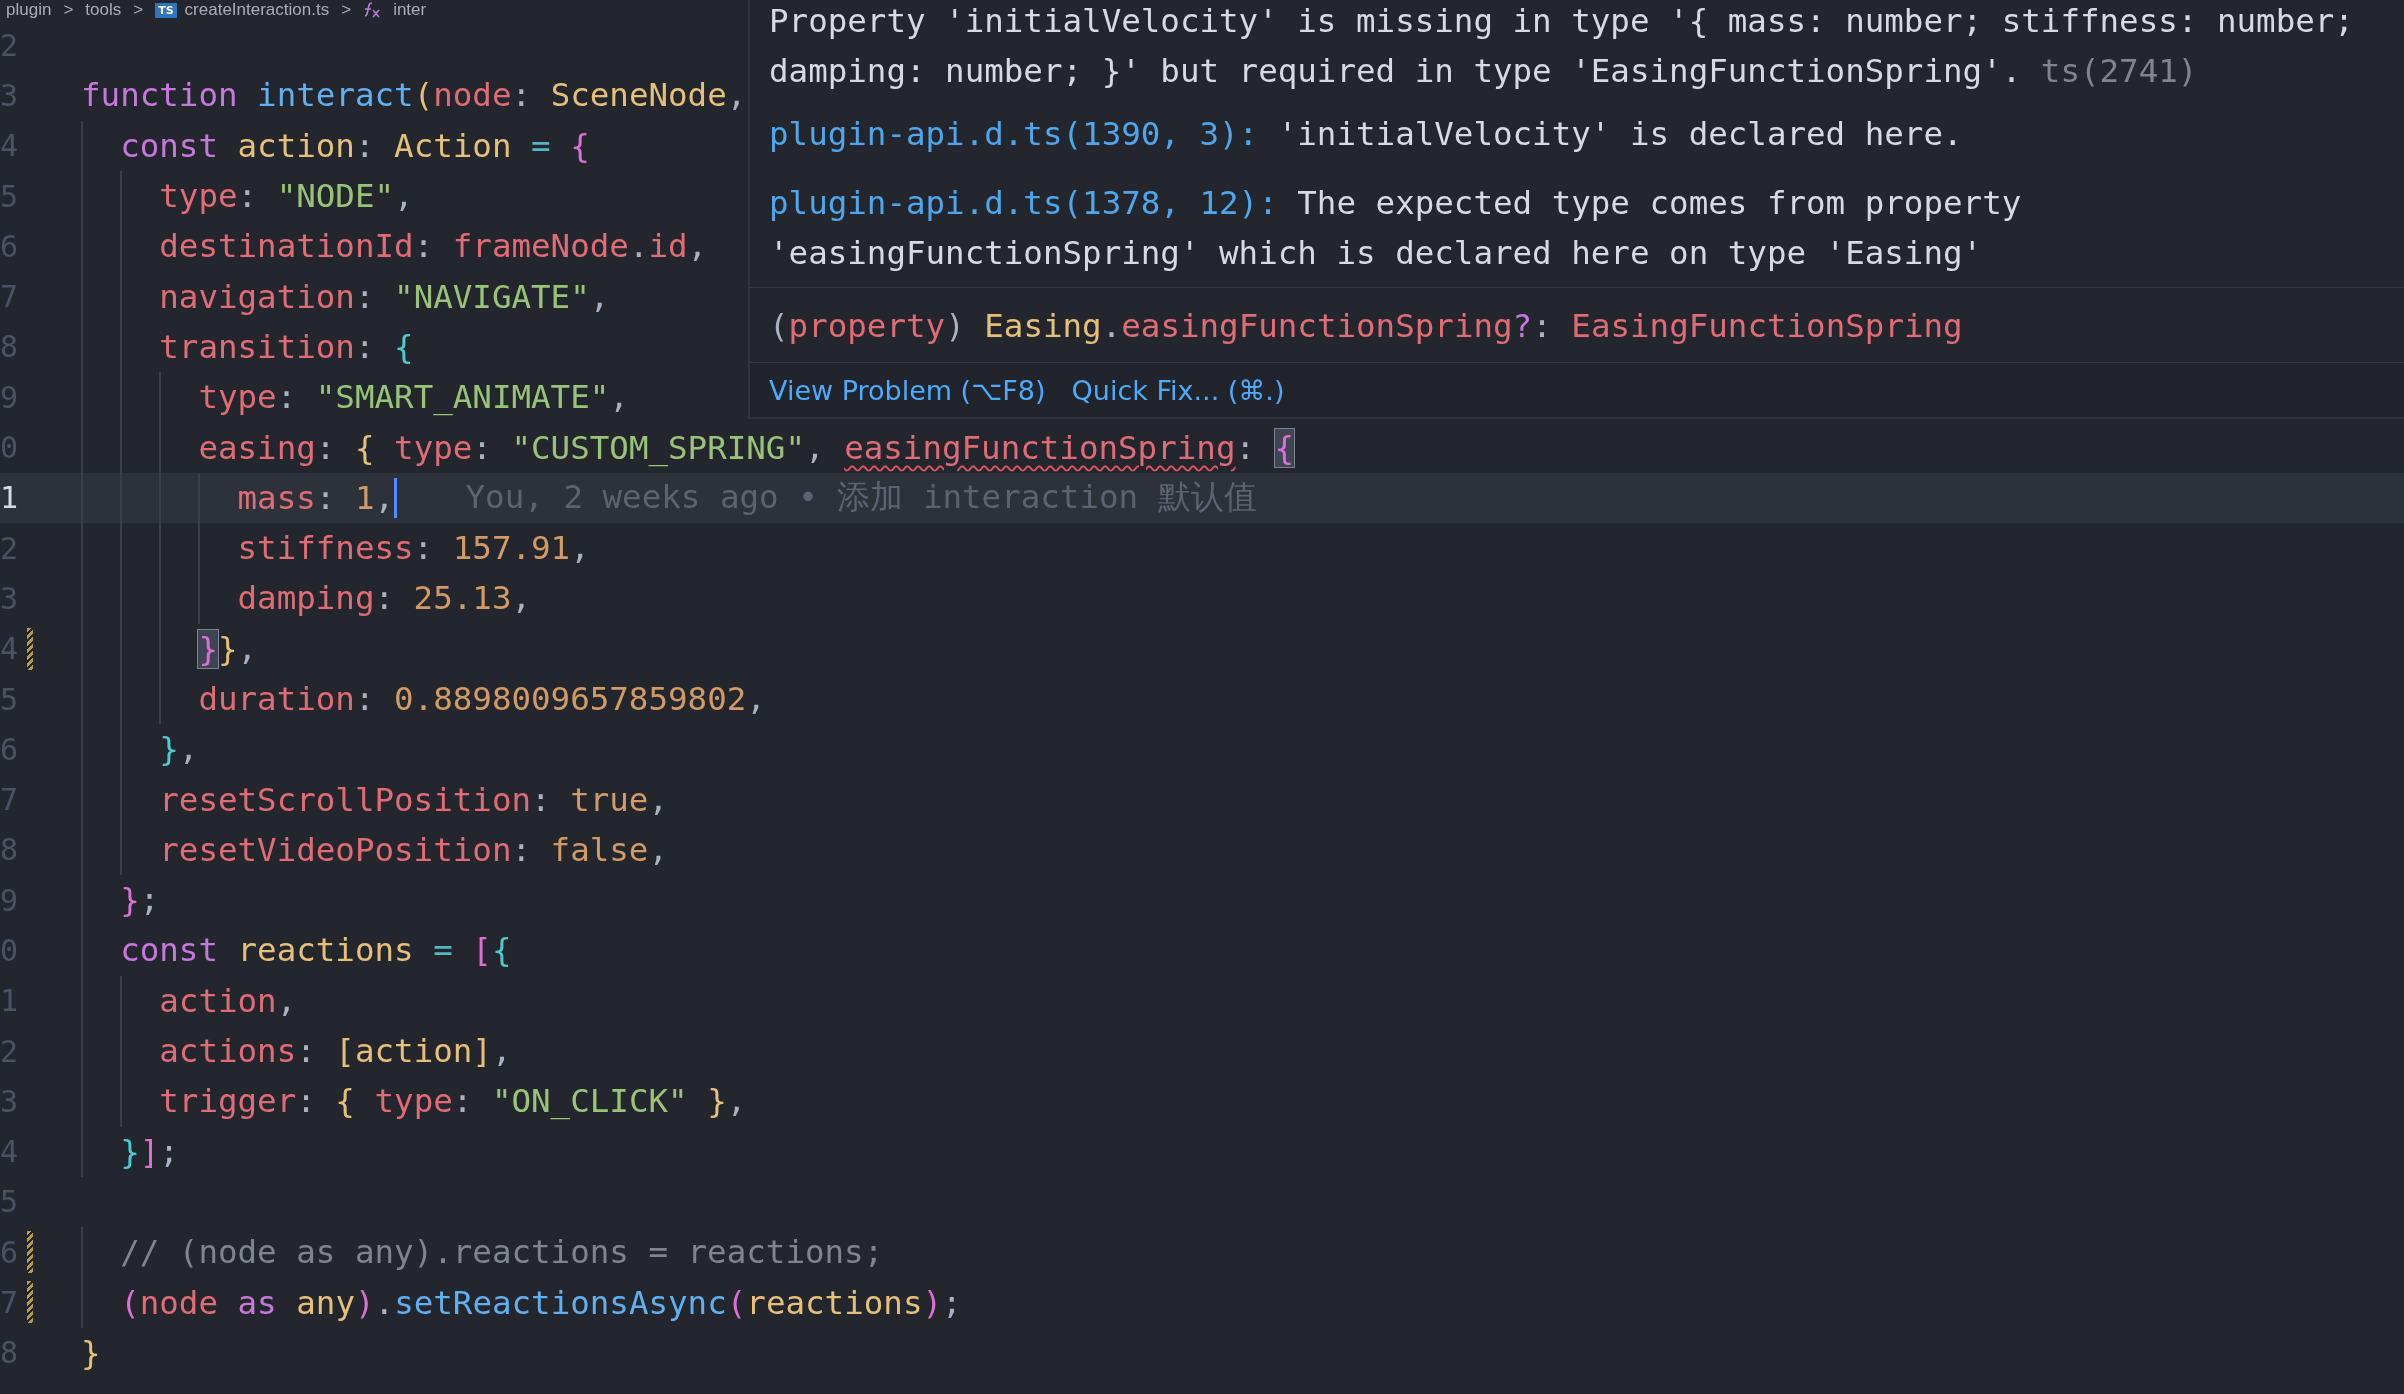 The width and height of the screenshot is (2404, 1394). What do you see at coordinates (149, 1151) in the screenshot?
I see `code-line: }];` at bounding box center [149, 1151].